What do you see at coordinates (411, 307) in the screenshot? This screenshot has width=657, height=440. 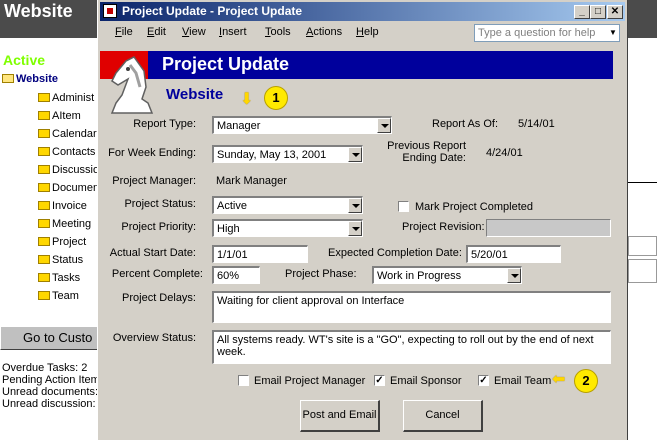 I see `project-delays-textarea: Waiting for client approval on Interface` at bounding box center [411, 307].